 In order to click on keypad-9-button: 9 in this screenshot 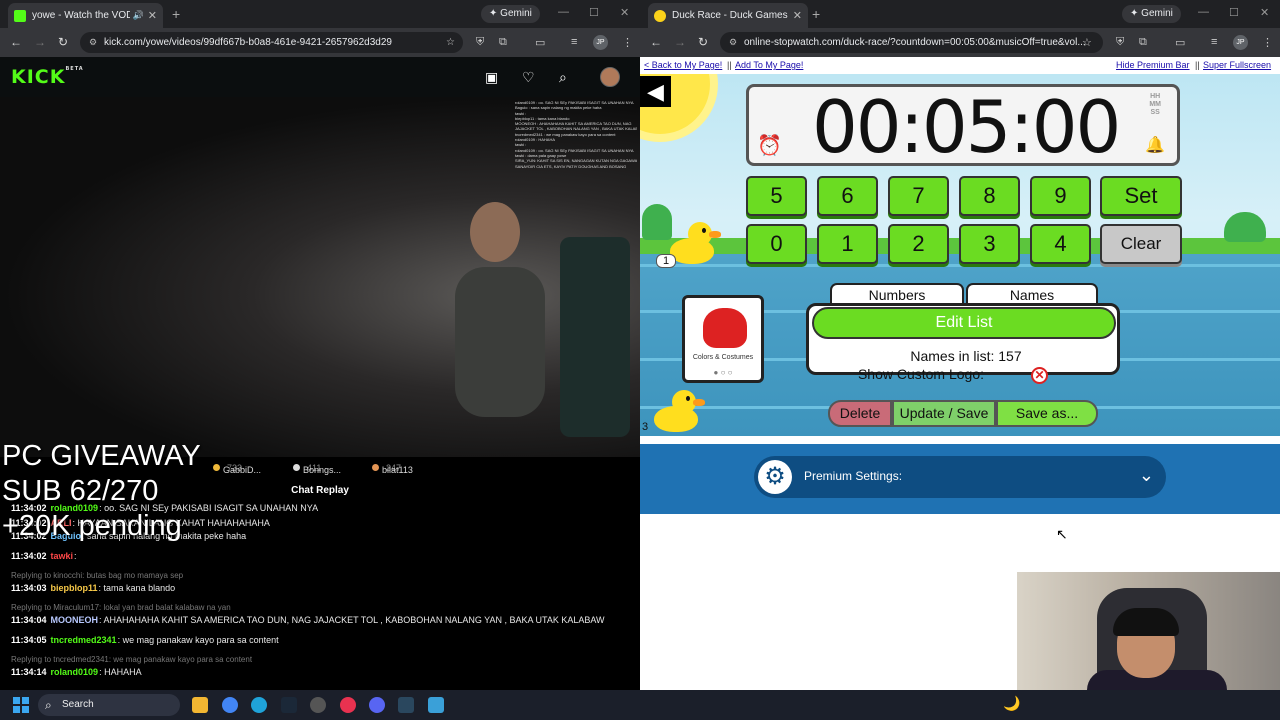, I will do `click(1060, 196)`.